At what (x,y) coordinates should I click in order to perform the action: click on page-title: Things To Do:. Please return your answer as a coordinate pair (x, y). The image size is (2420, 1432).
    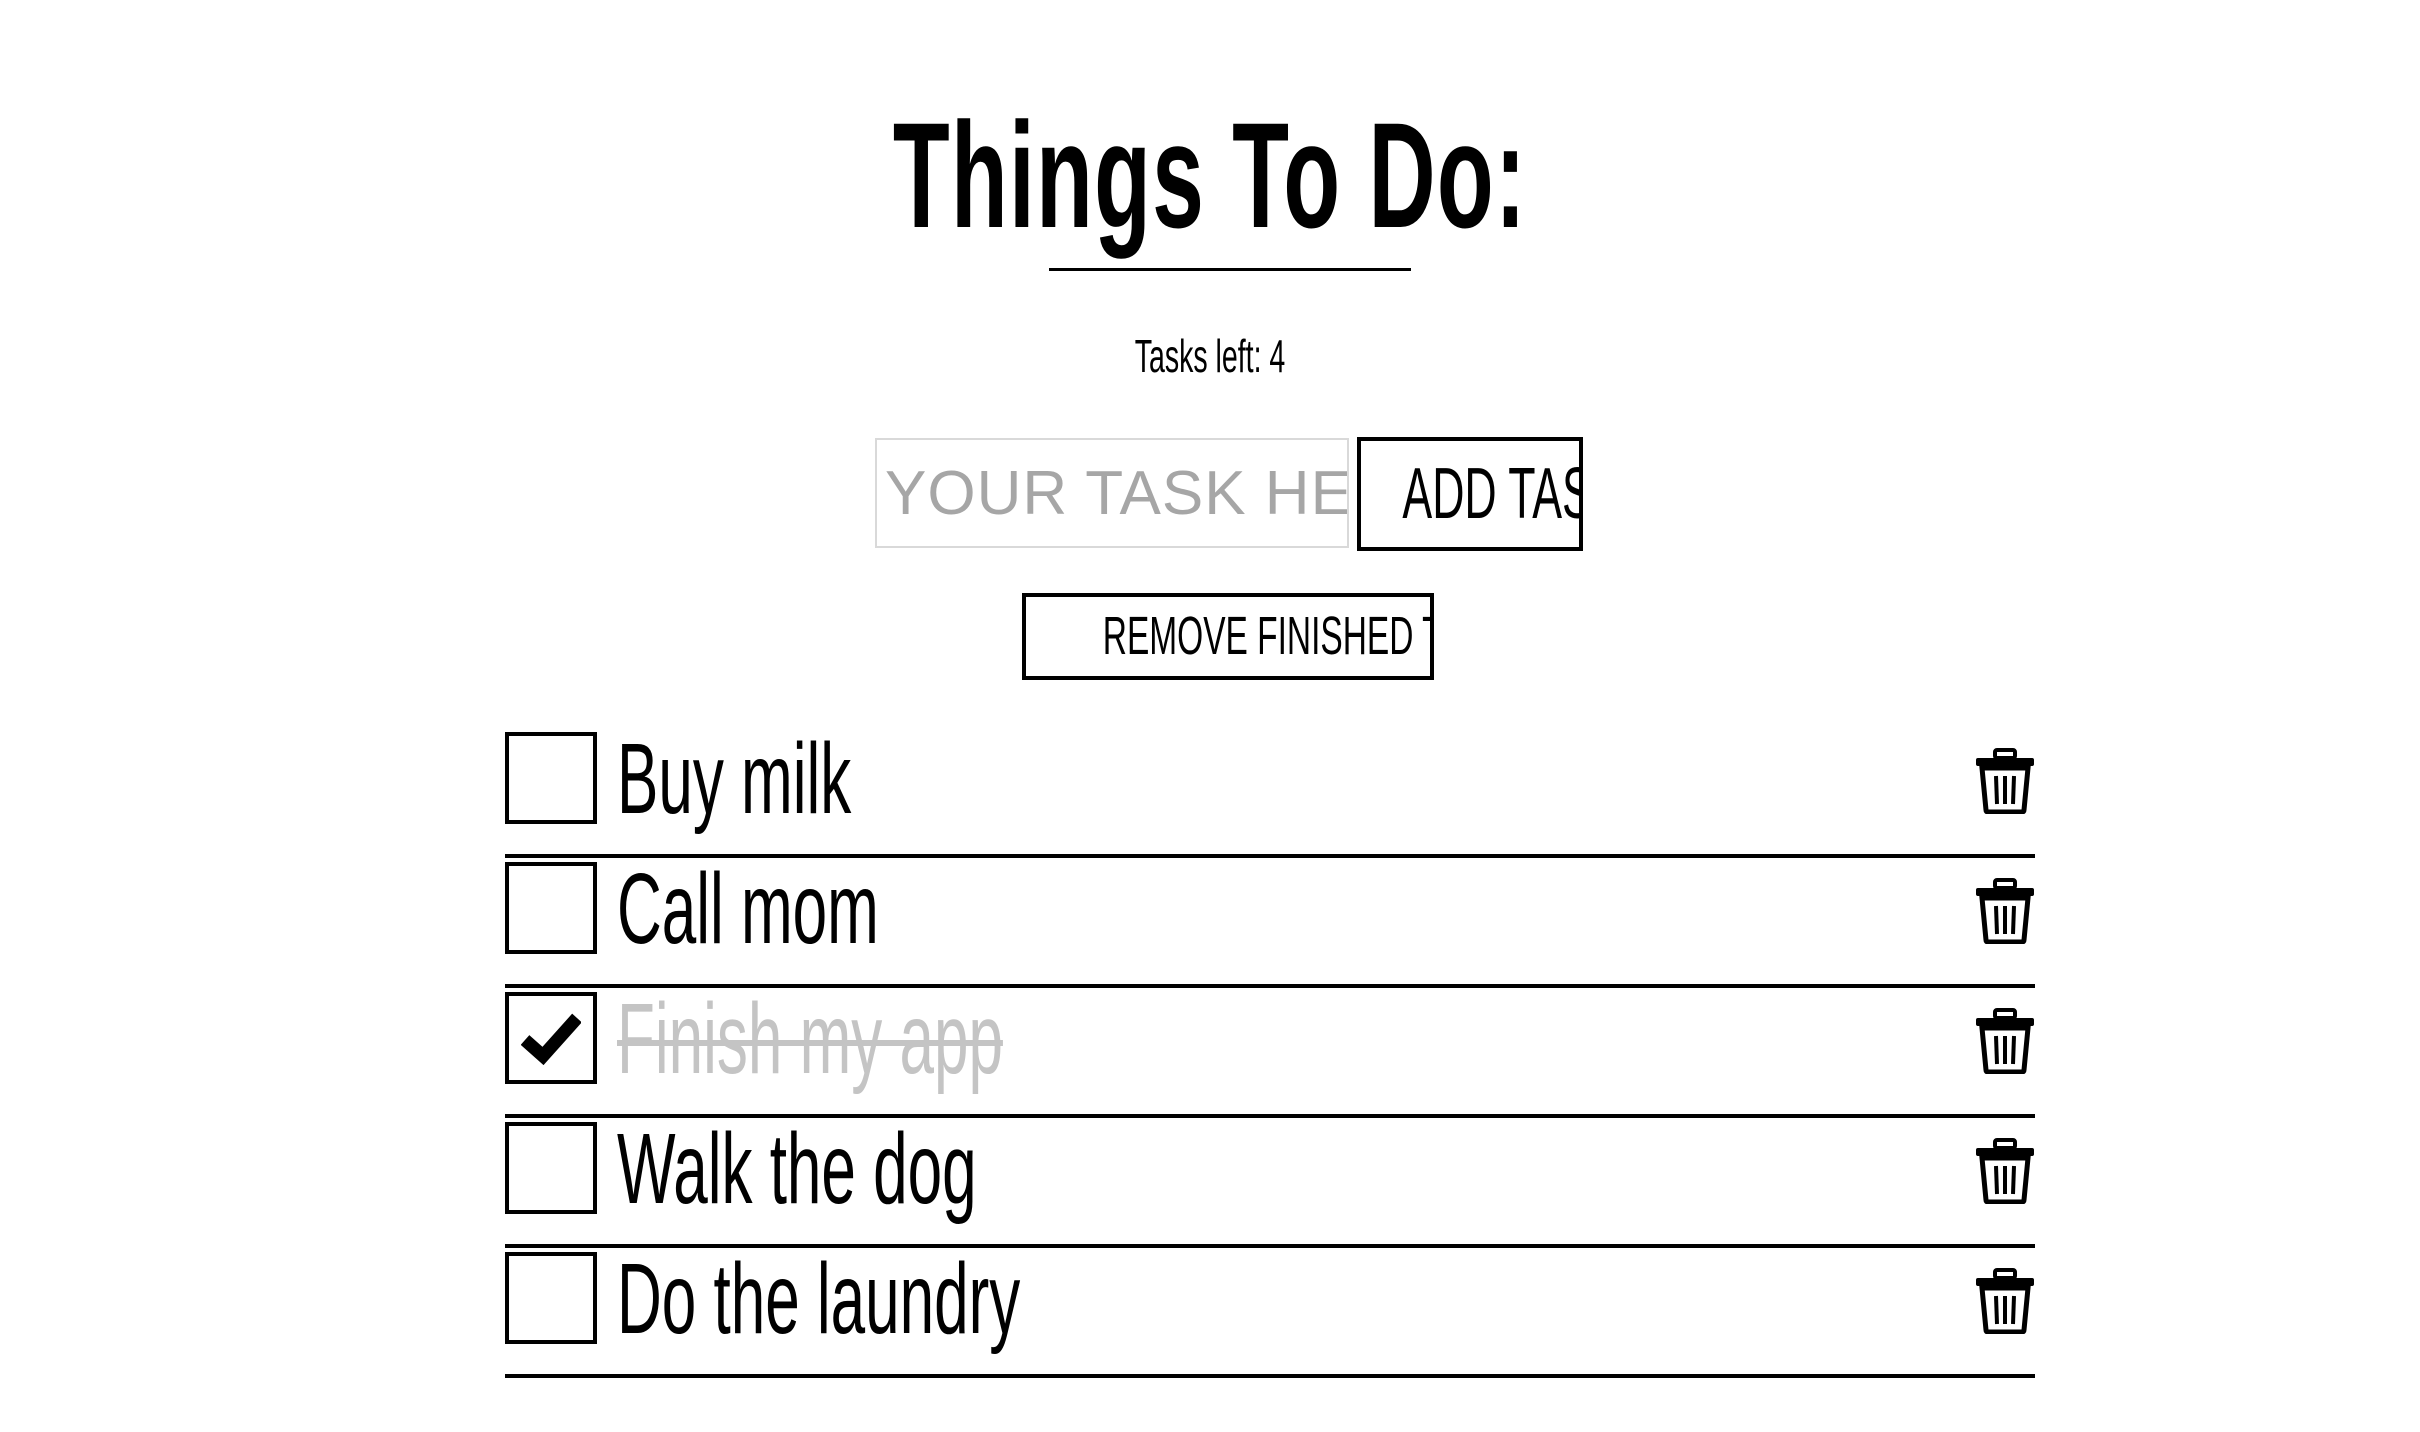
    Looking at the image, I should click on (1210, 175).